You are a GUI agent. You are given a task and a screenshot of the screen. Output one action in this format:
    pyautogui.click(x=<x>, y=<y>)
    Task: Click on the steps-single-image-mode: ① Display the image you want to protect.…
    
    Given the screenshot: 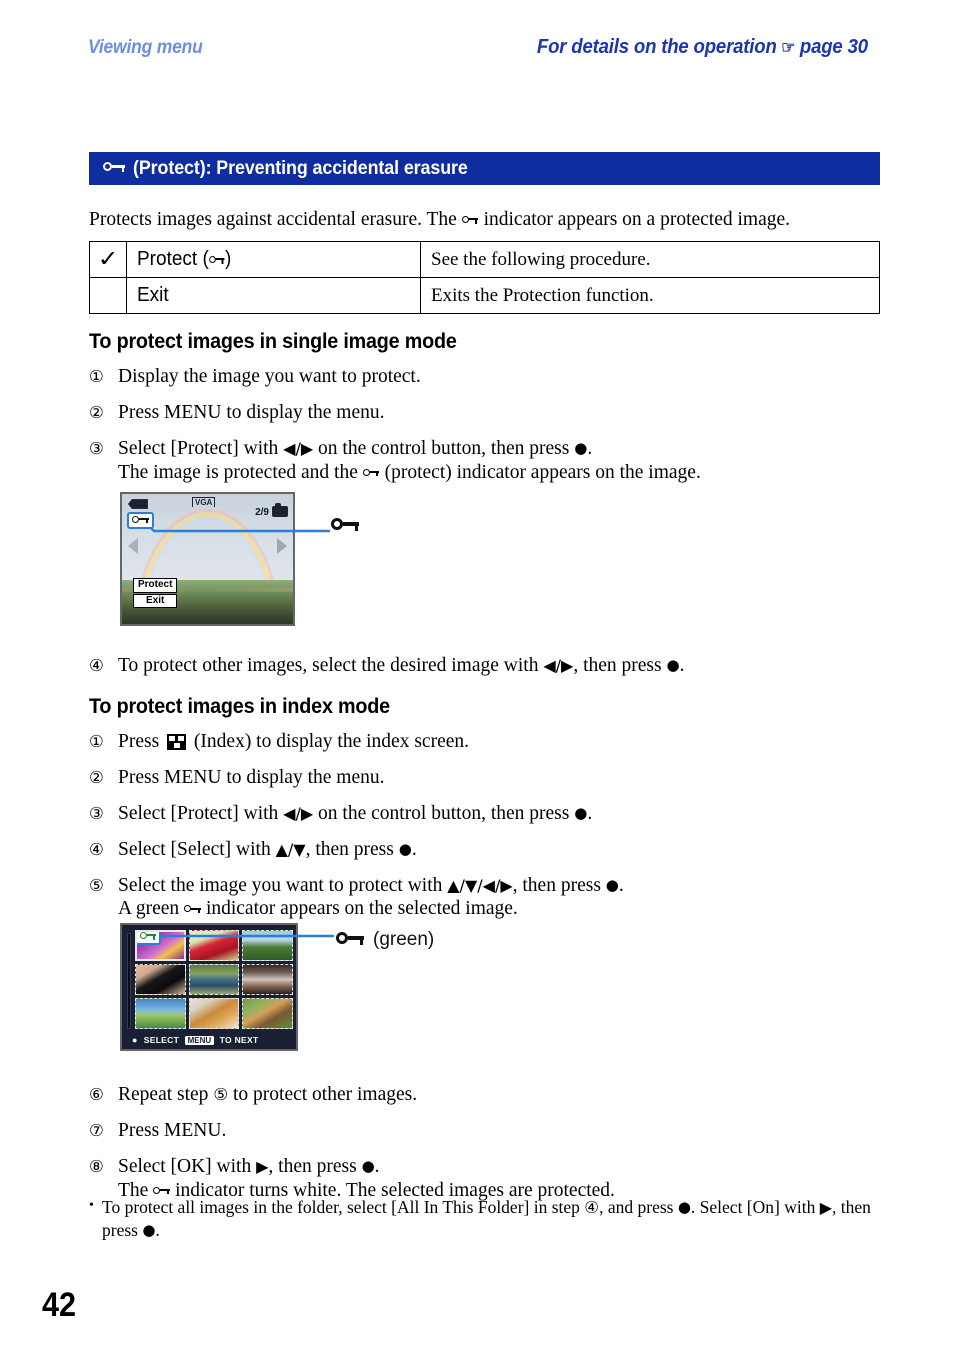 What is the action you would take?
    pyautogui.click(x=489, y=430)
    